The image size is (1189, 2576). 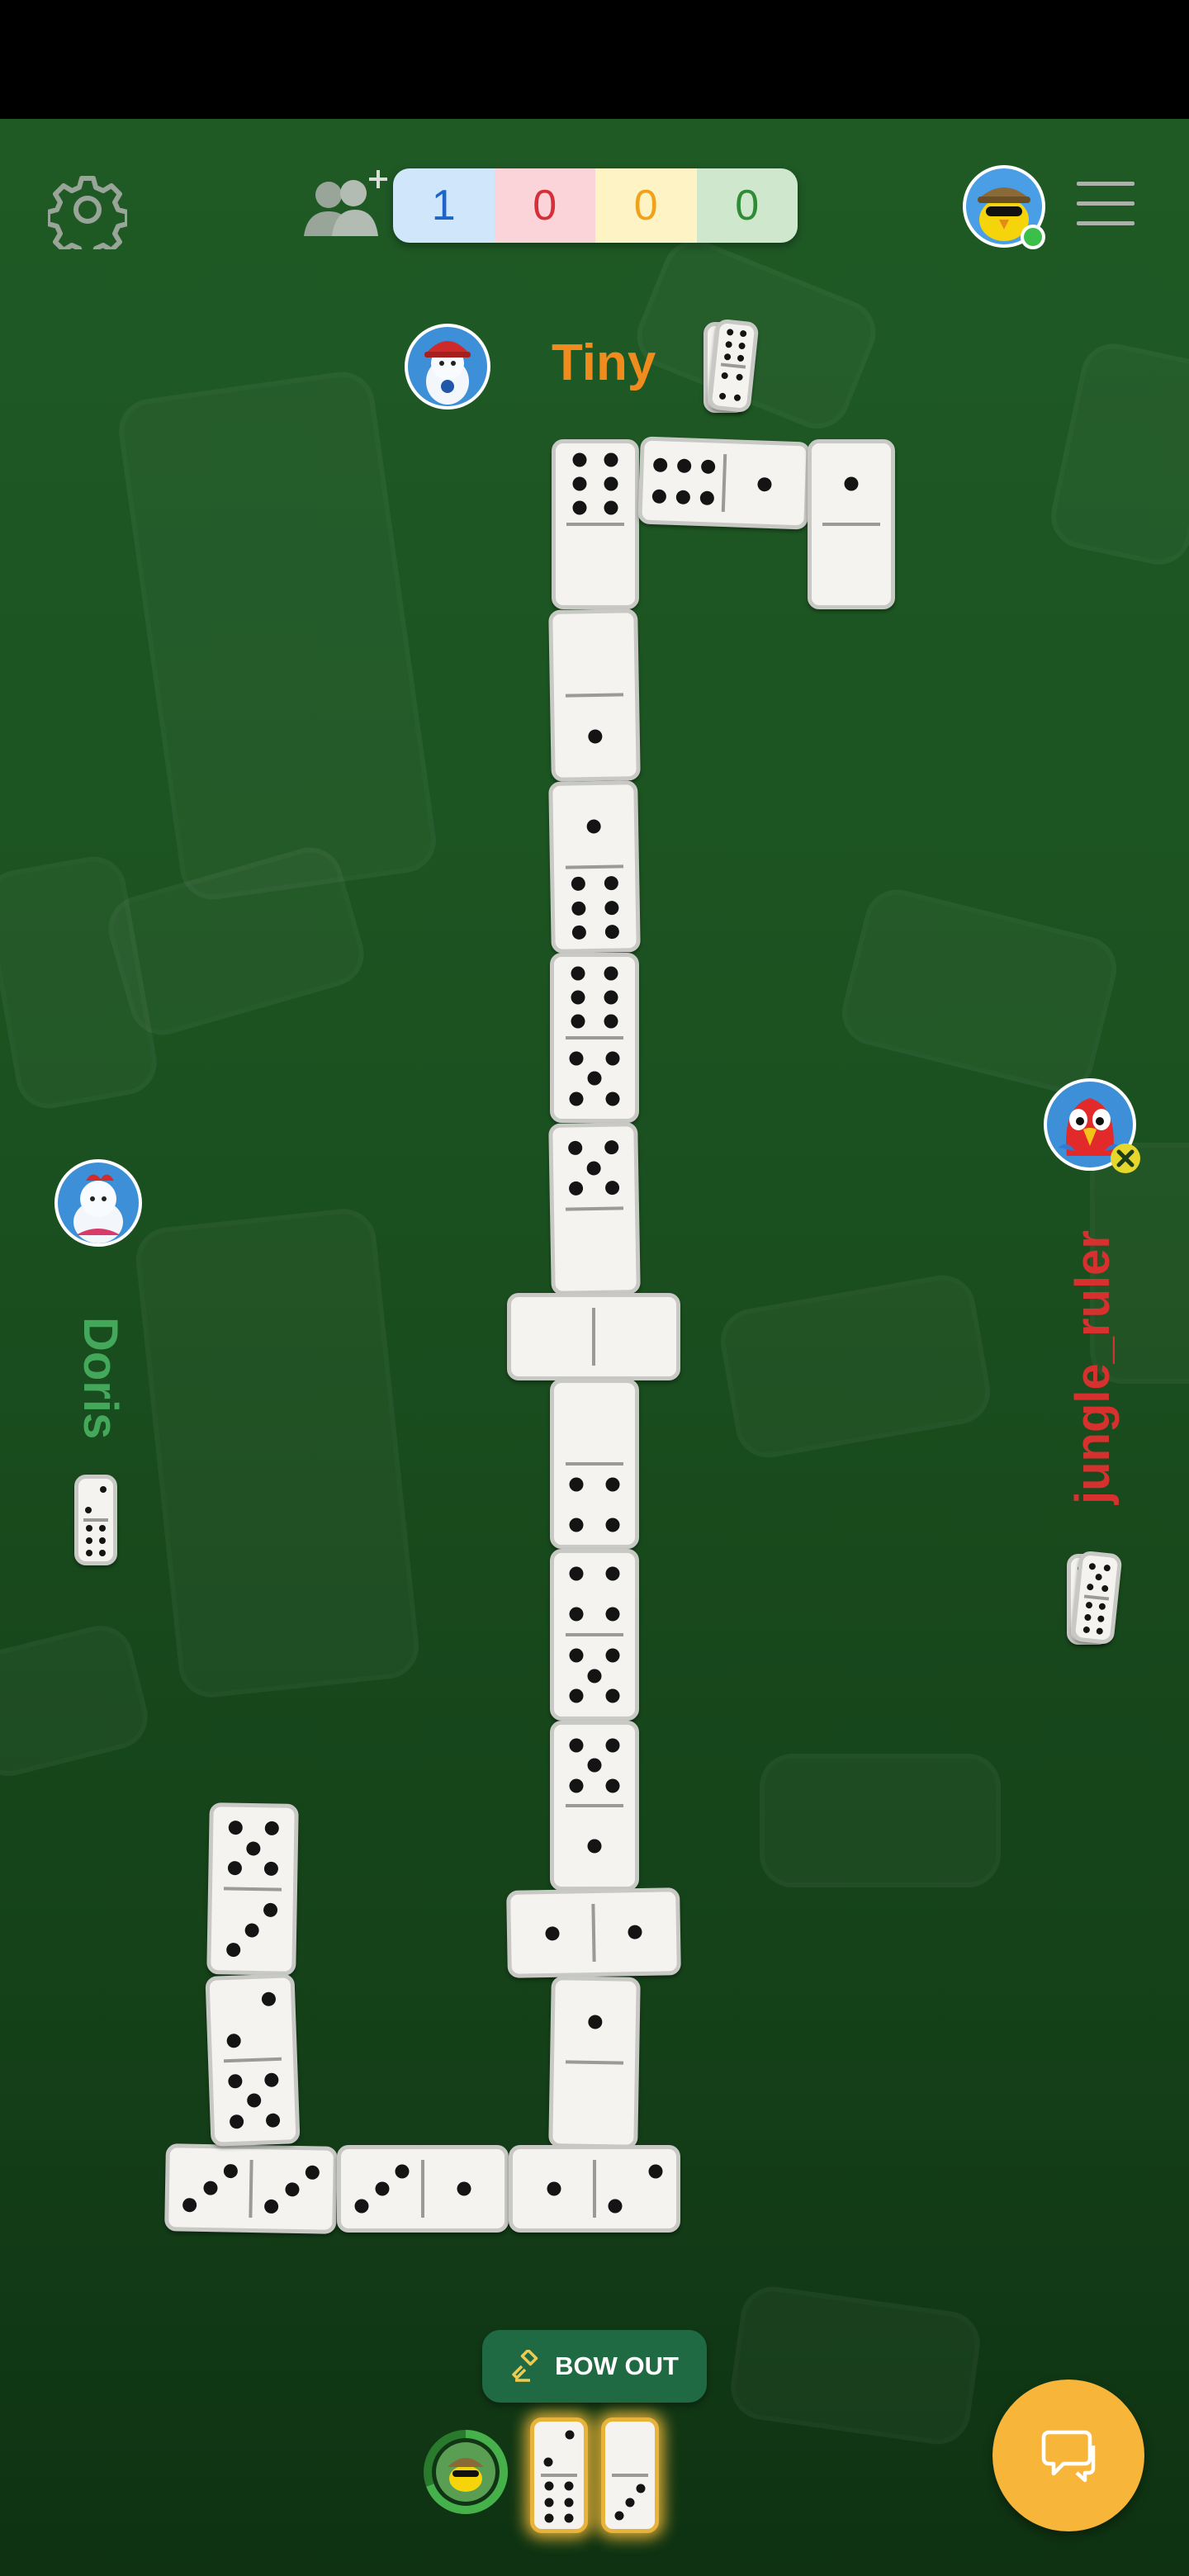 What do you see at coordinates (594, 59) in the screenshot?
I see `status-bar` at bounding box center [594, 59].